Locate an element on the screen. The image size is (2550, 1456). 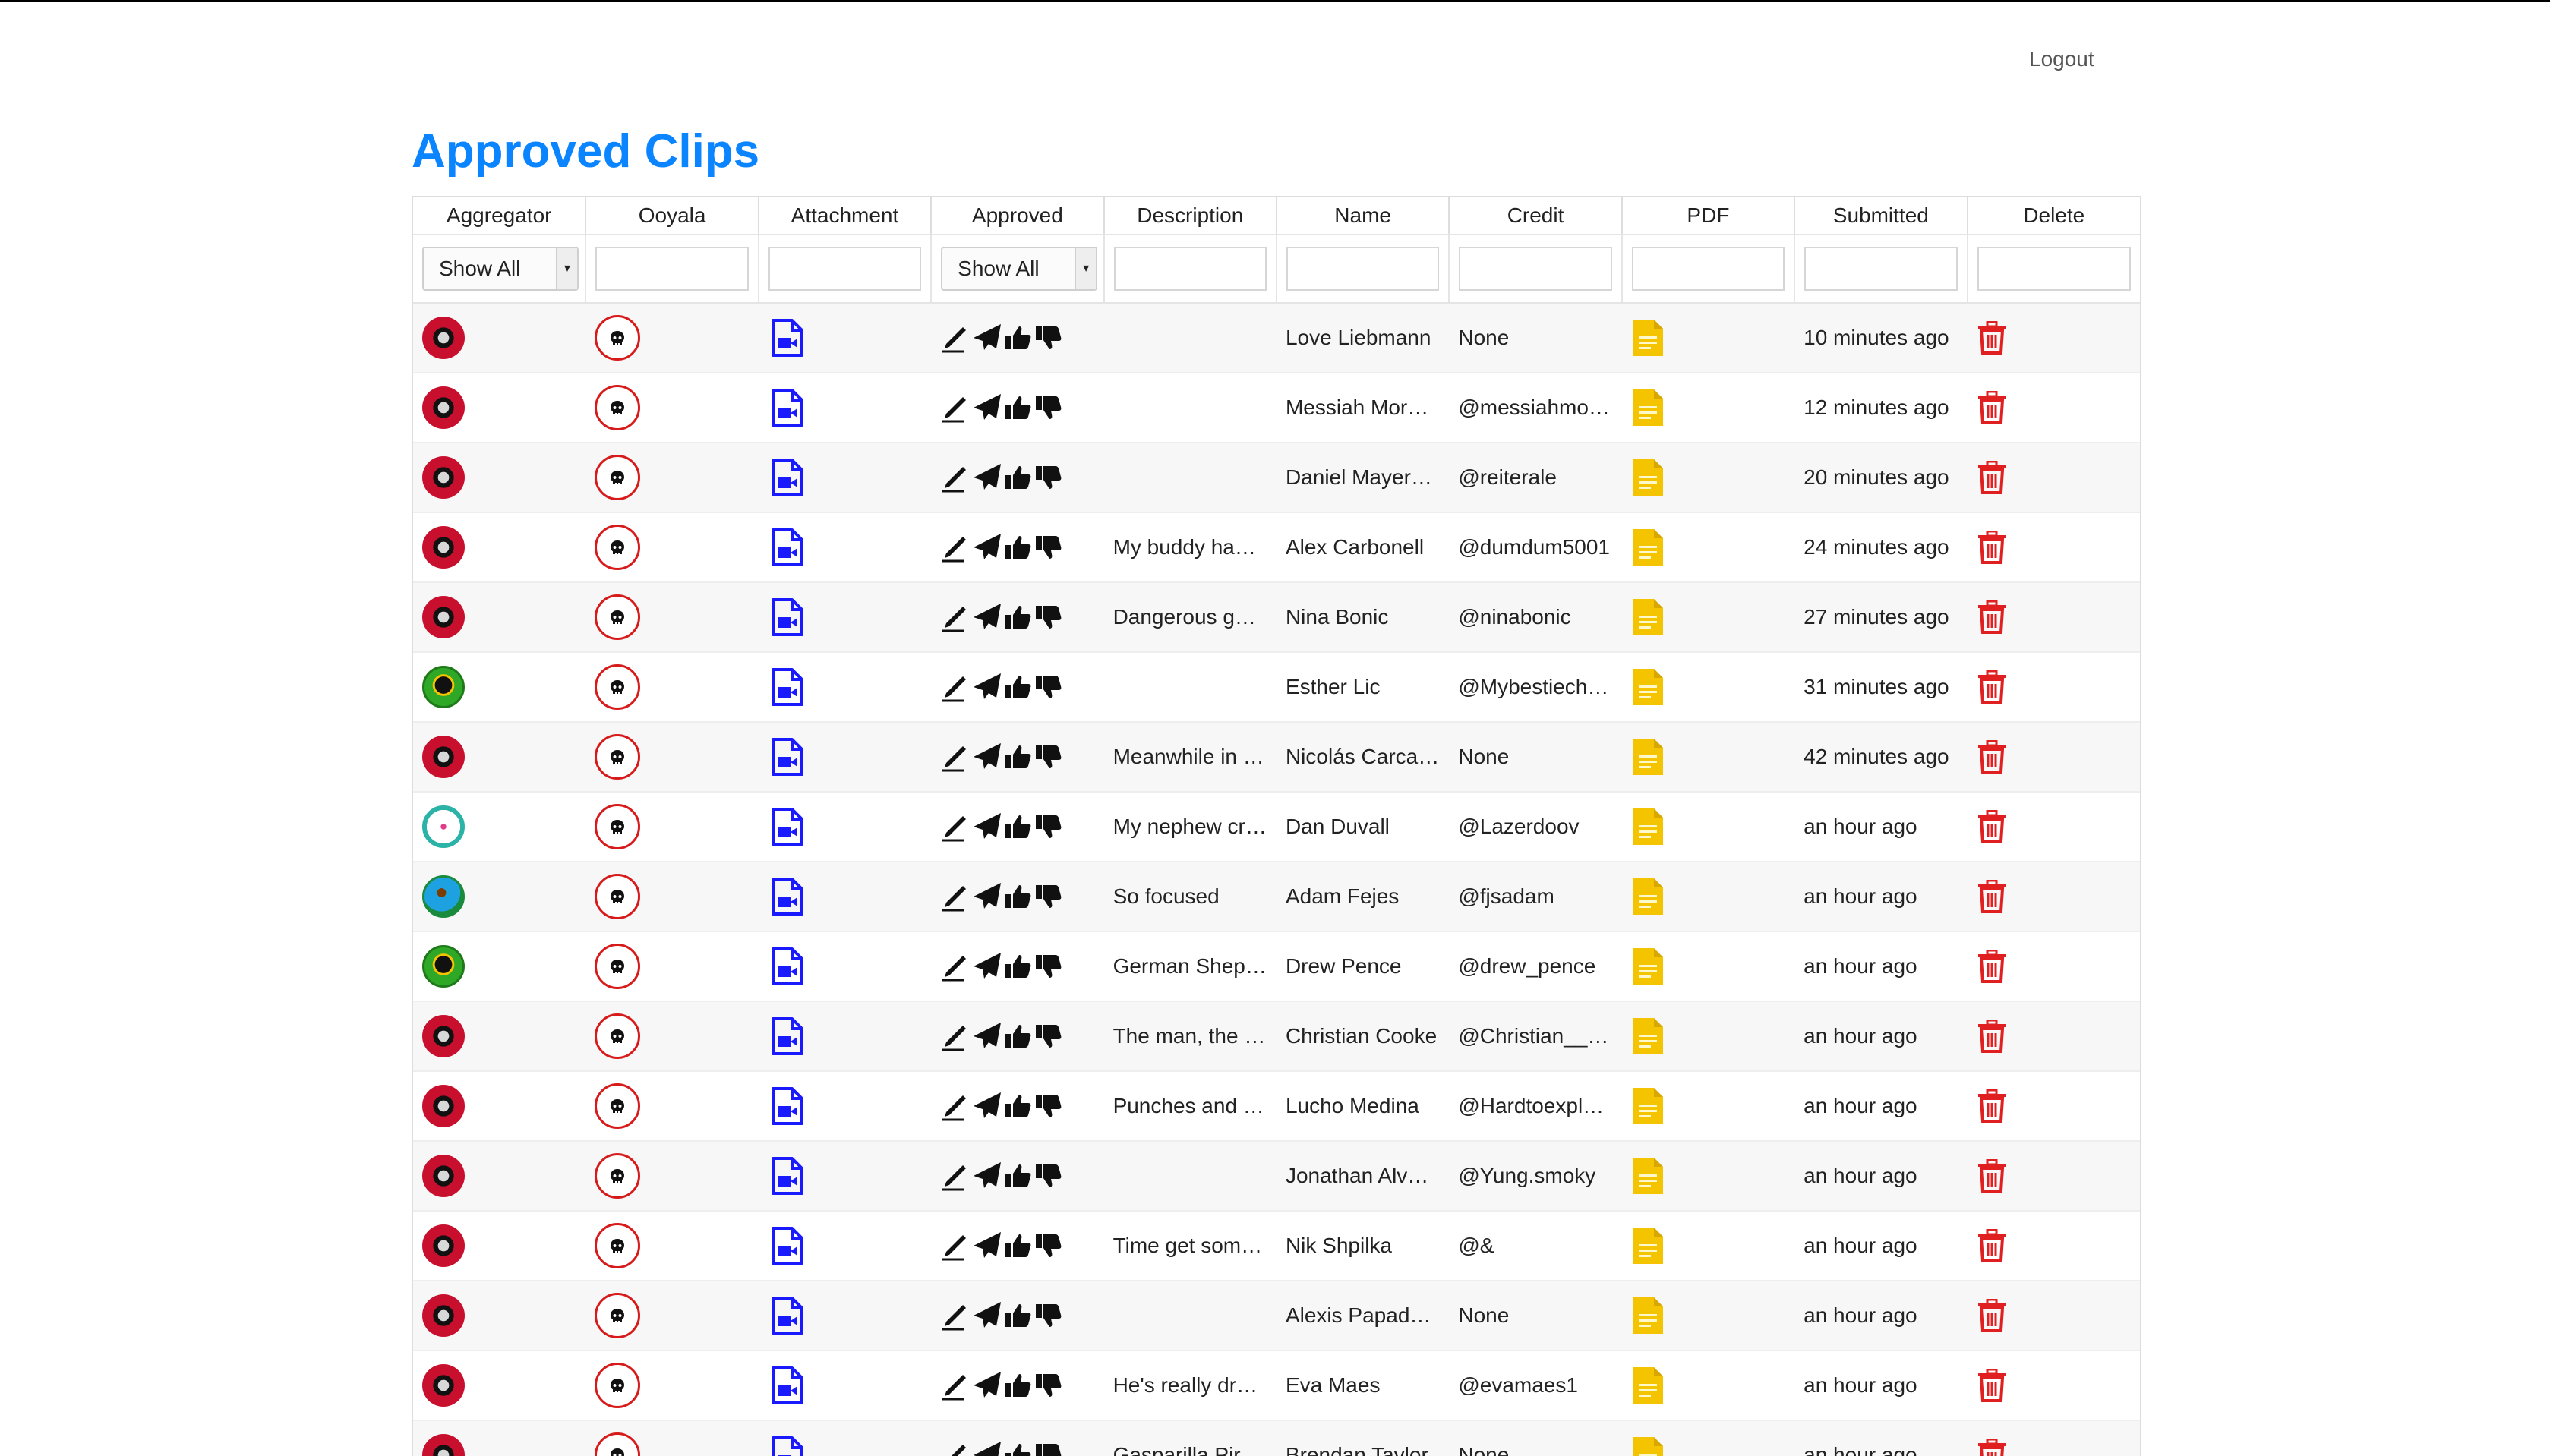
column-header-name: Name is located at coordinates (1363, 216).